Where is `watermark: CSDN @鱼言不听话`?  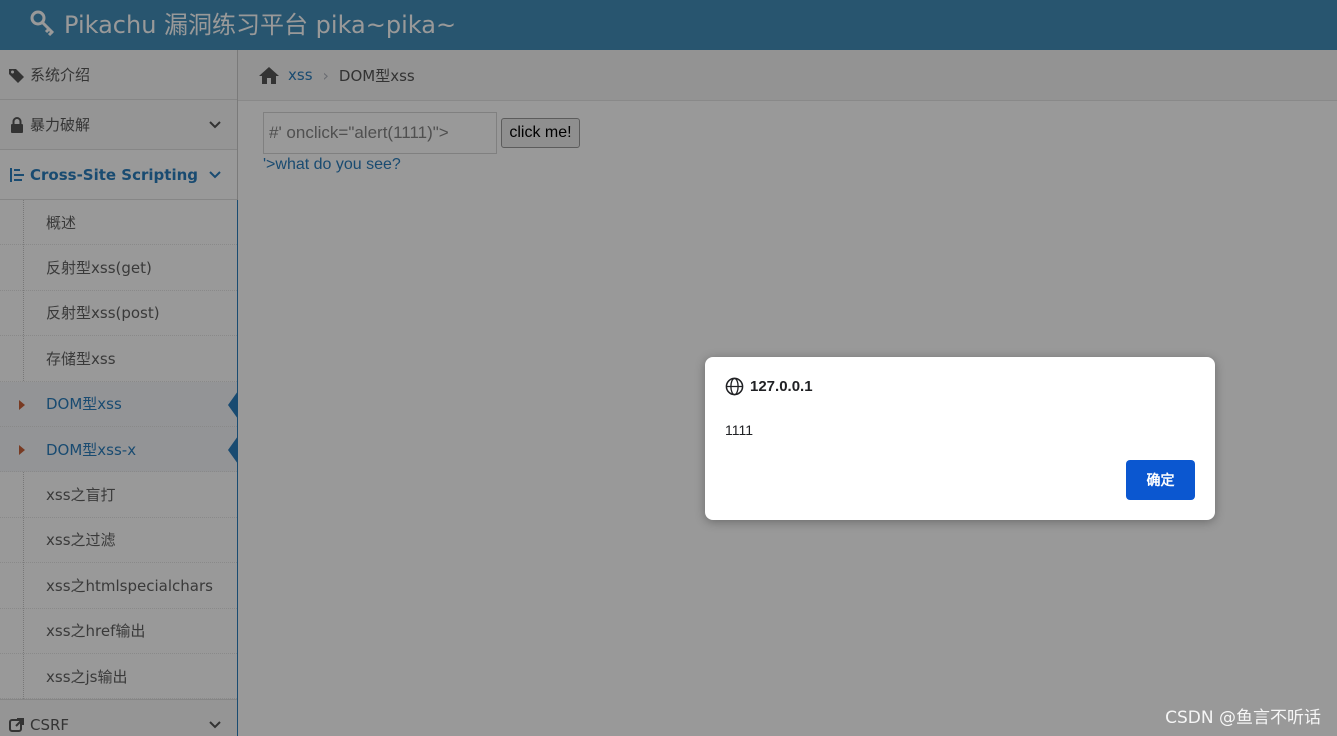 watermark: CSDN @鱼言不听话 is located at coordinates (1243, 718).